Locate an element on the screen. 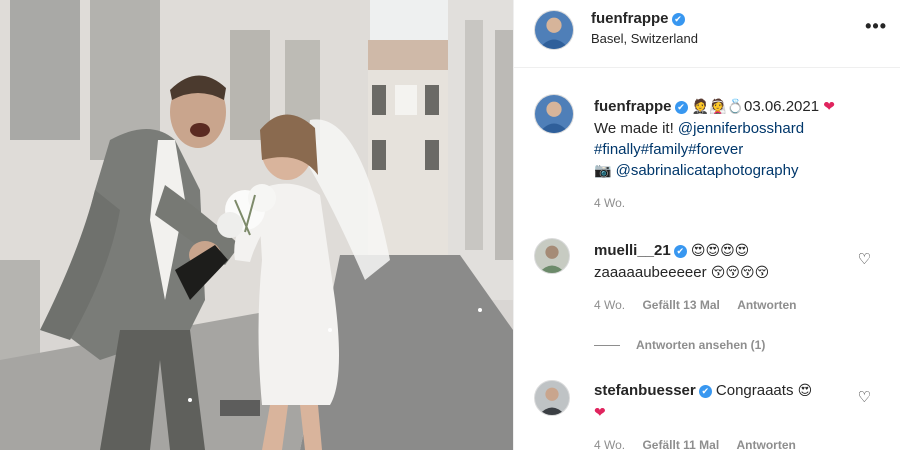 This screenshot has width=900, height=450. more-options-icon: ••• is located at coordinates (876, 26).